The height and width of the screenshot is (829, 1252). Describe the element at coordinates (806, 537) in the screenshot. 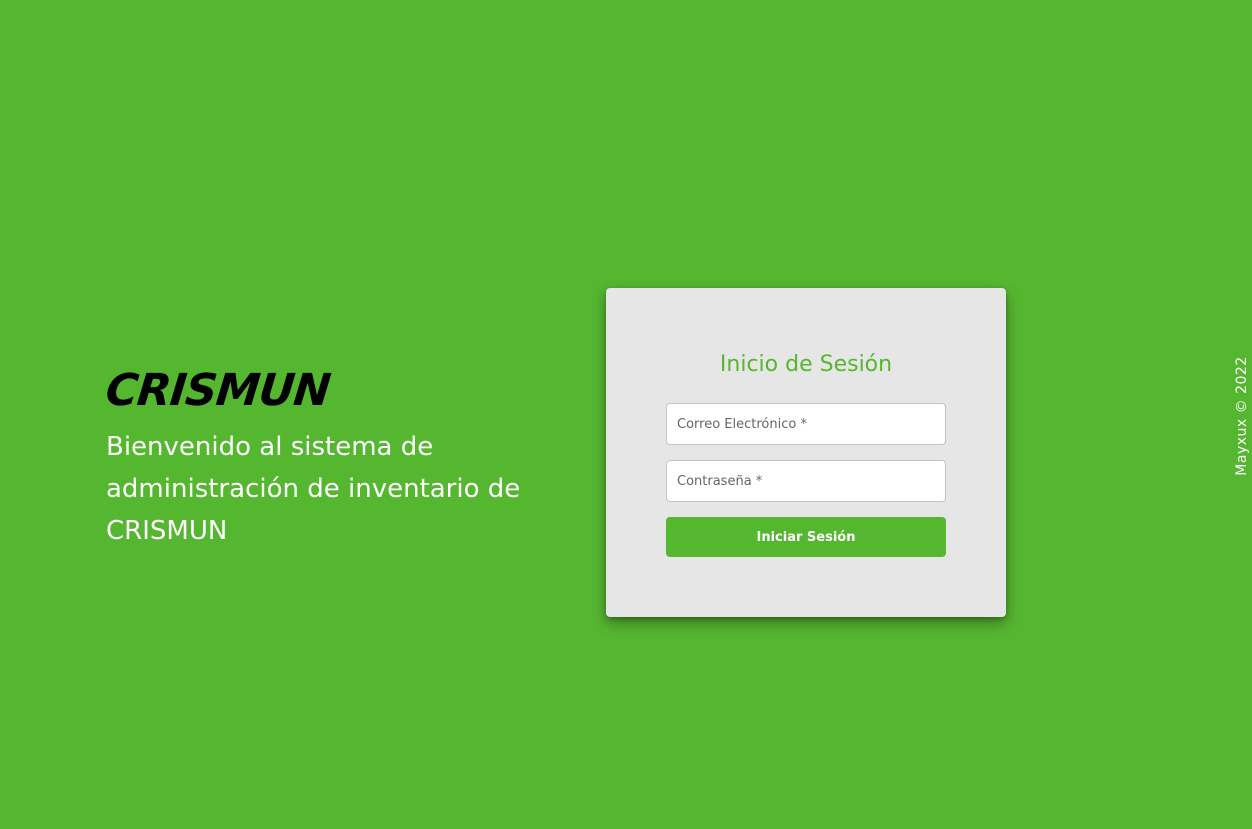

I see `login-button: Iniciar Sesión` at that location.